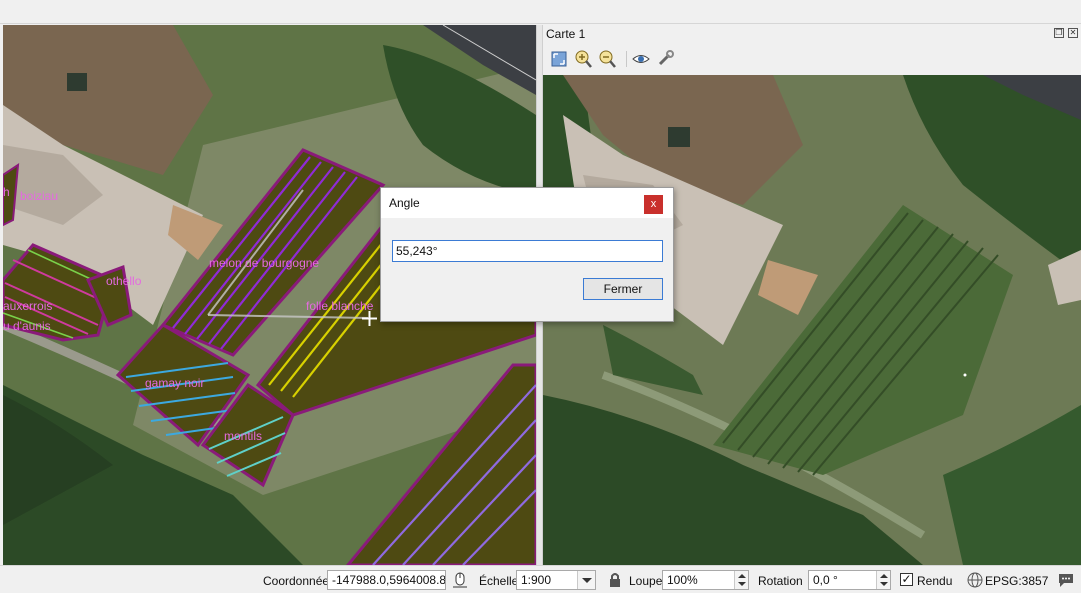 The width and height of the screenshot is (1081, 593). Describe the element at coordinates (682, 580) in the screenshot. I see `magnifier-value: 100%` at that location.